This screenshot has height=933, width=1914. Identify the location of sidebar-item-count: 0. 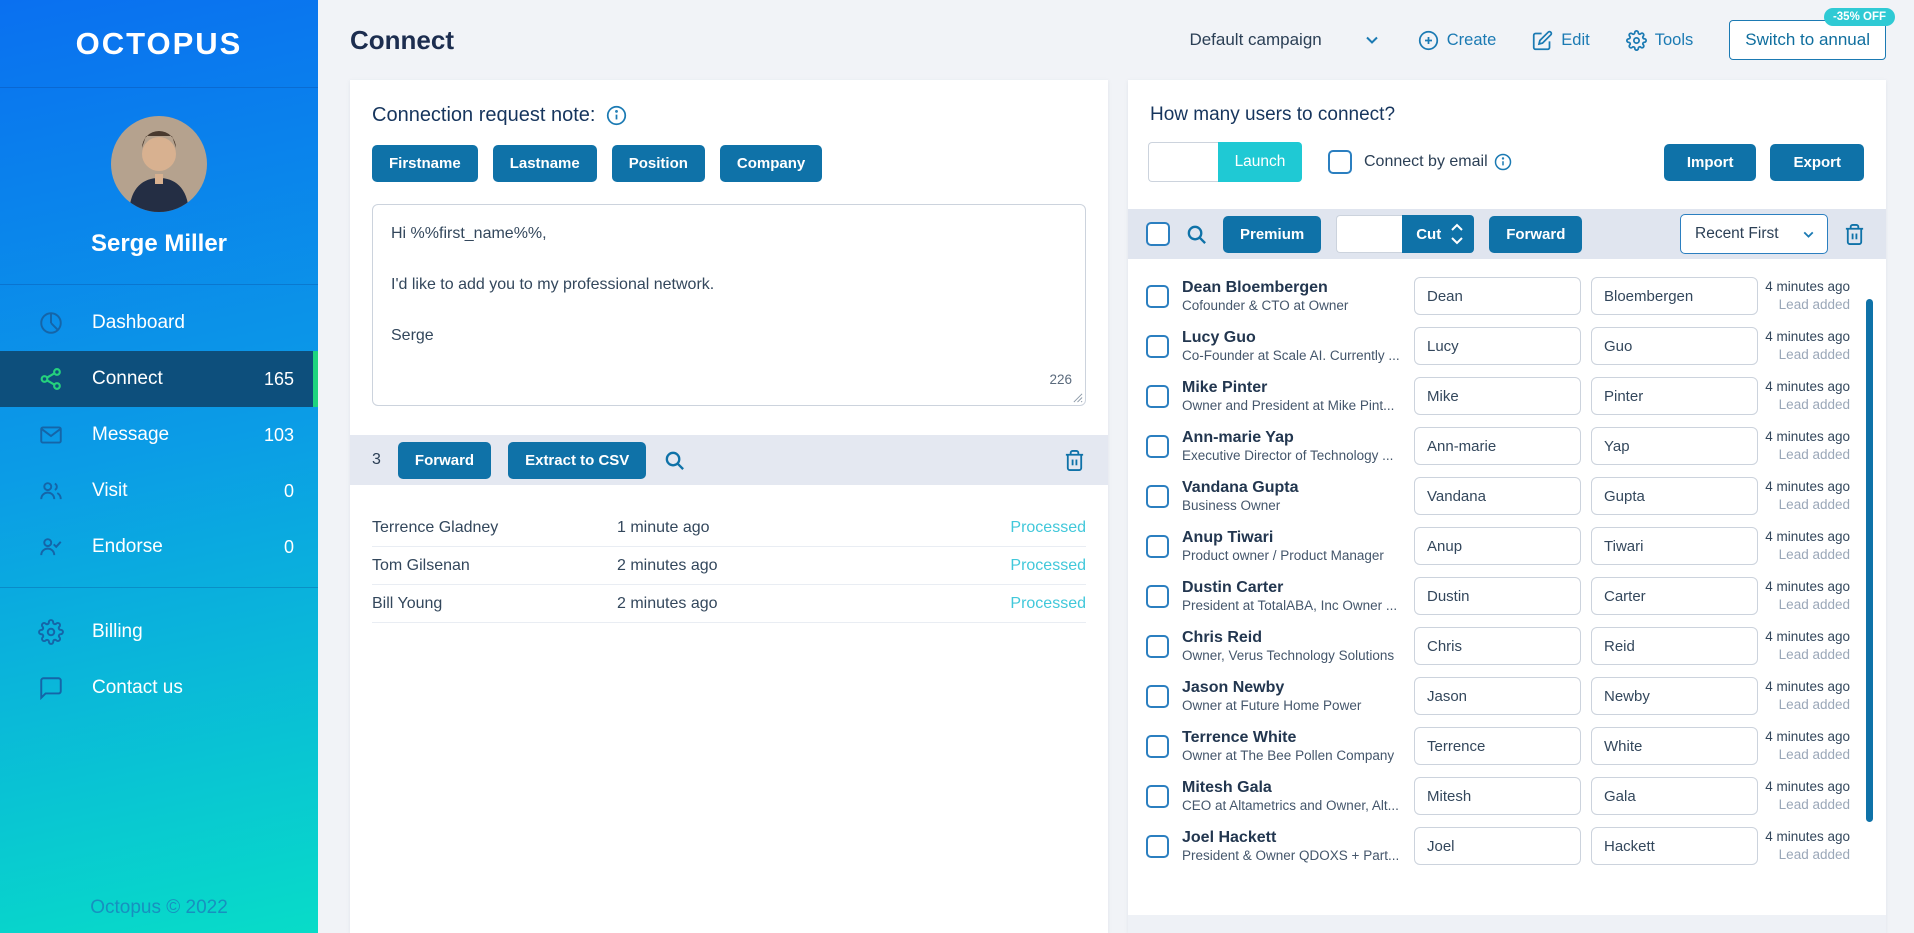
(288, 490).